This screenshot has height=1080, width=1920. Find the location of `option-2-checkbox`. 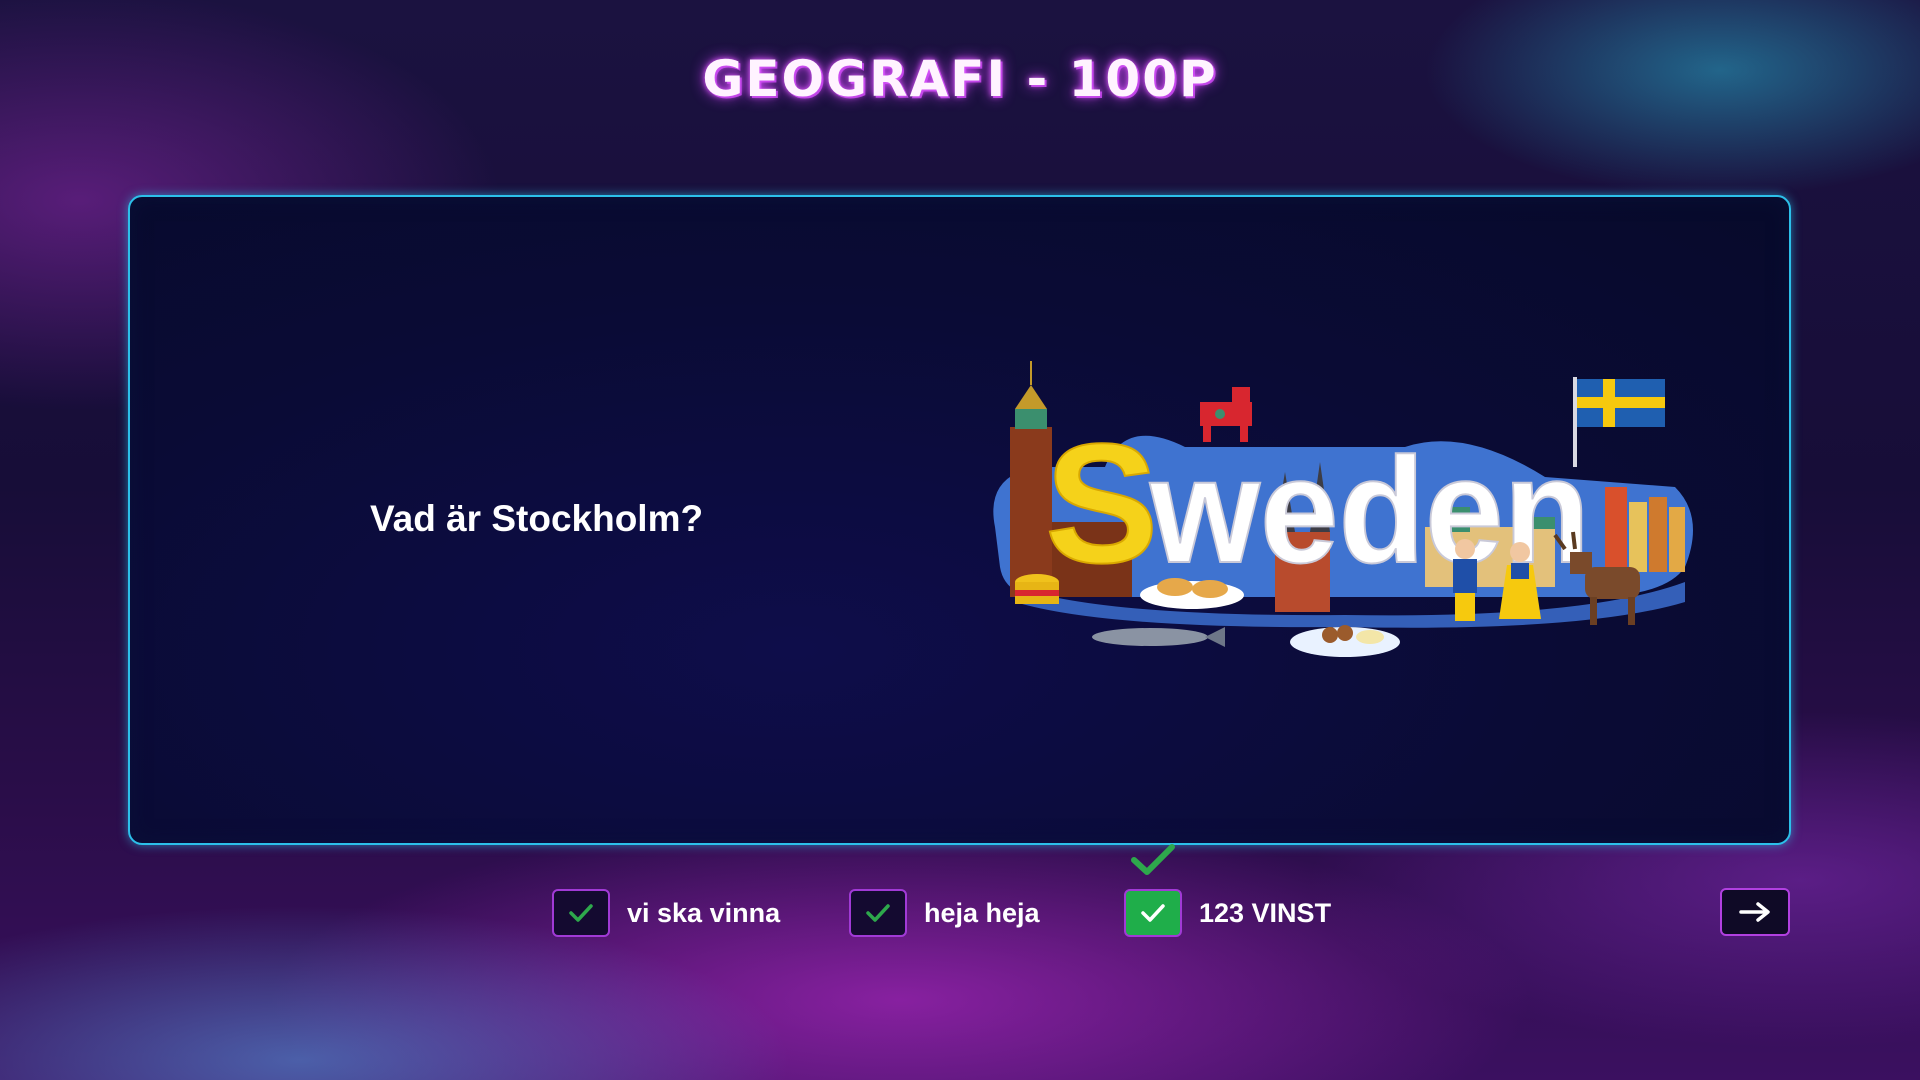

option-2-checkbox is located at coordinates (878, 913).